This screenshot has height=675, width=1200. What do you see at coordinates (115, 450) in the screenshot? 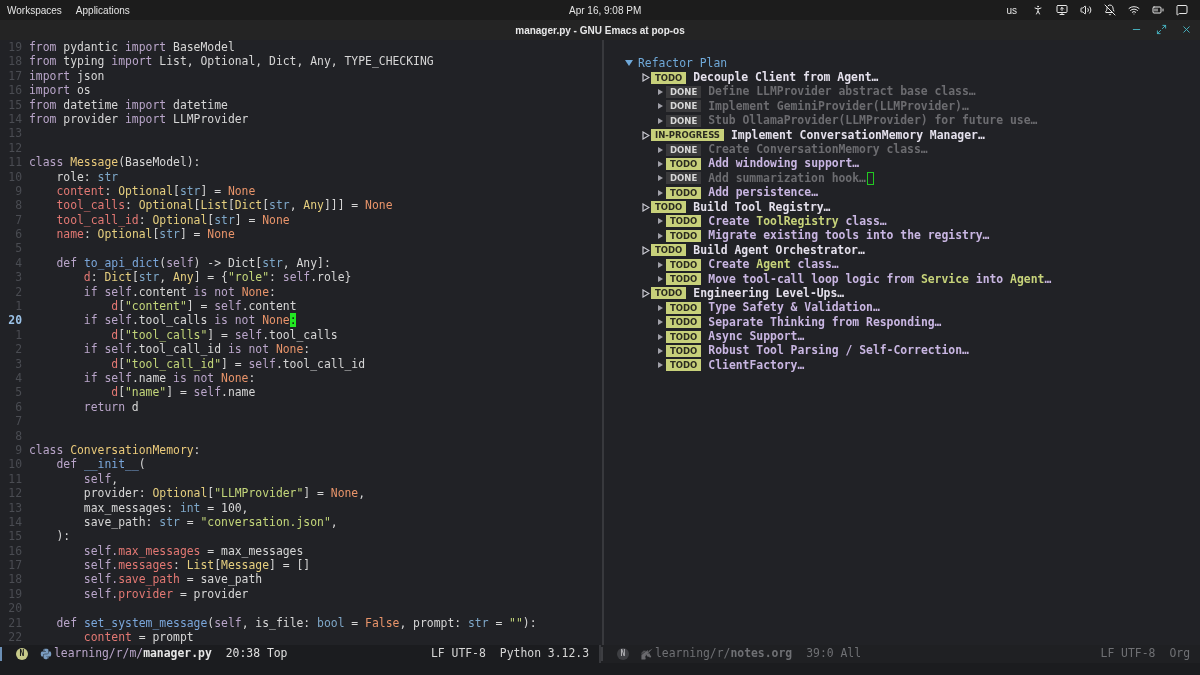
I see `code-line: class ConversationMemory:` at bounding box center [115, 450].